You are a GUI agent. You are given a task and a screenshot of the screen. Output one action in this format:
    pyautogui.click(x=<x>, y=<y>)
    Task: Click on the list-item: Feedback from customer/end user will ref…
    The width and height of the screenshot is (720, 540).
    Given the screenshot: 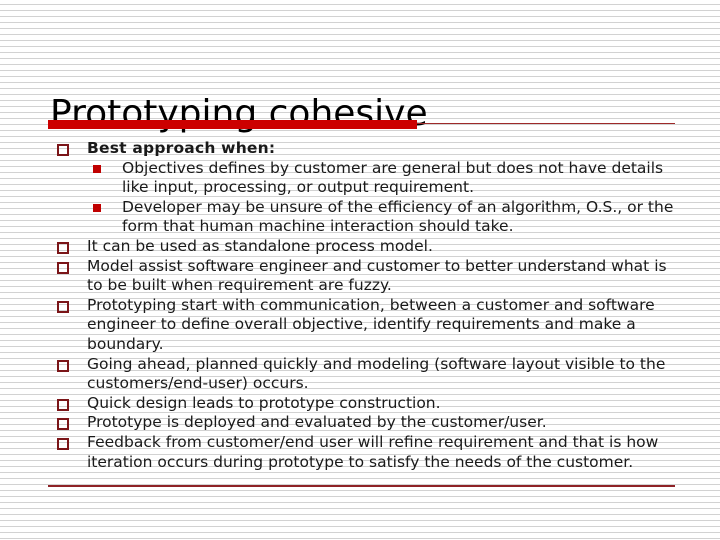 What is the action you would take?
    pyautogui.click(x=360, y=452)
    